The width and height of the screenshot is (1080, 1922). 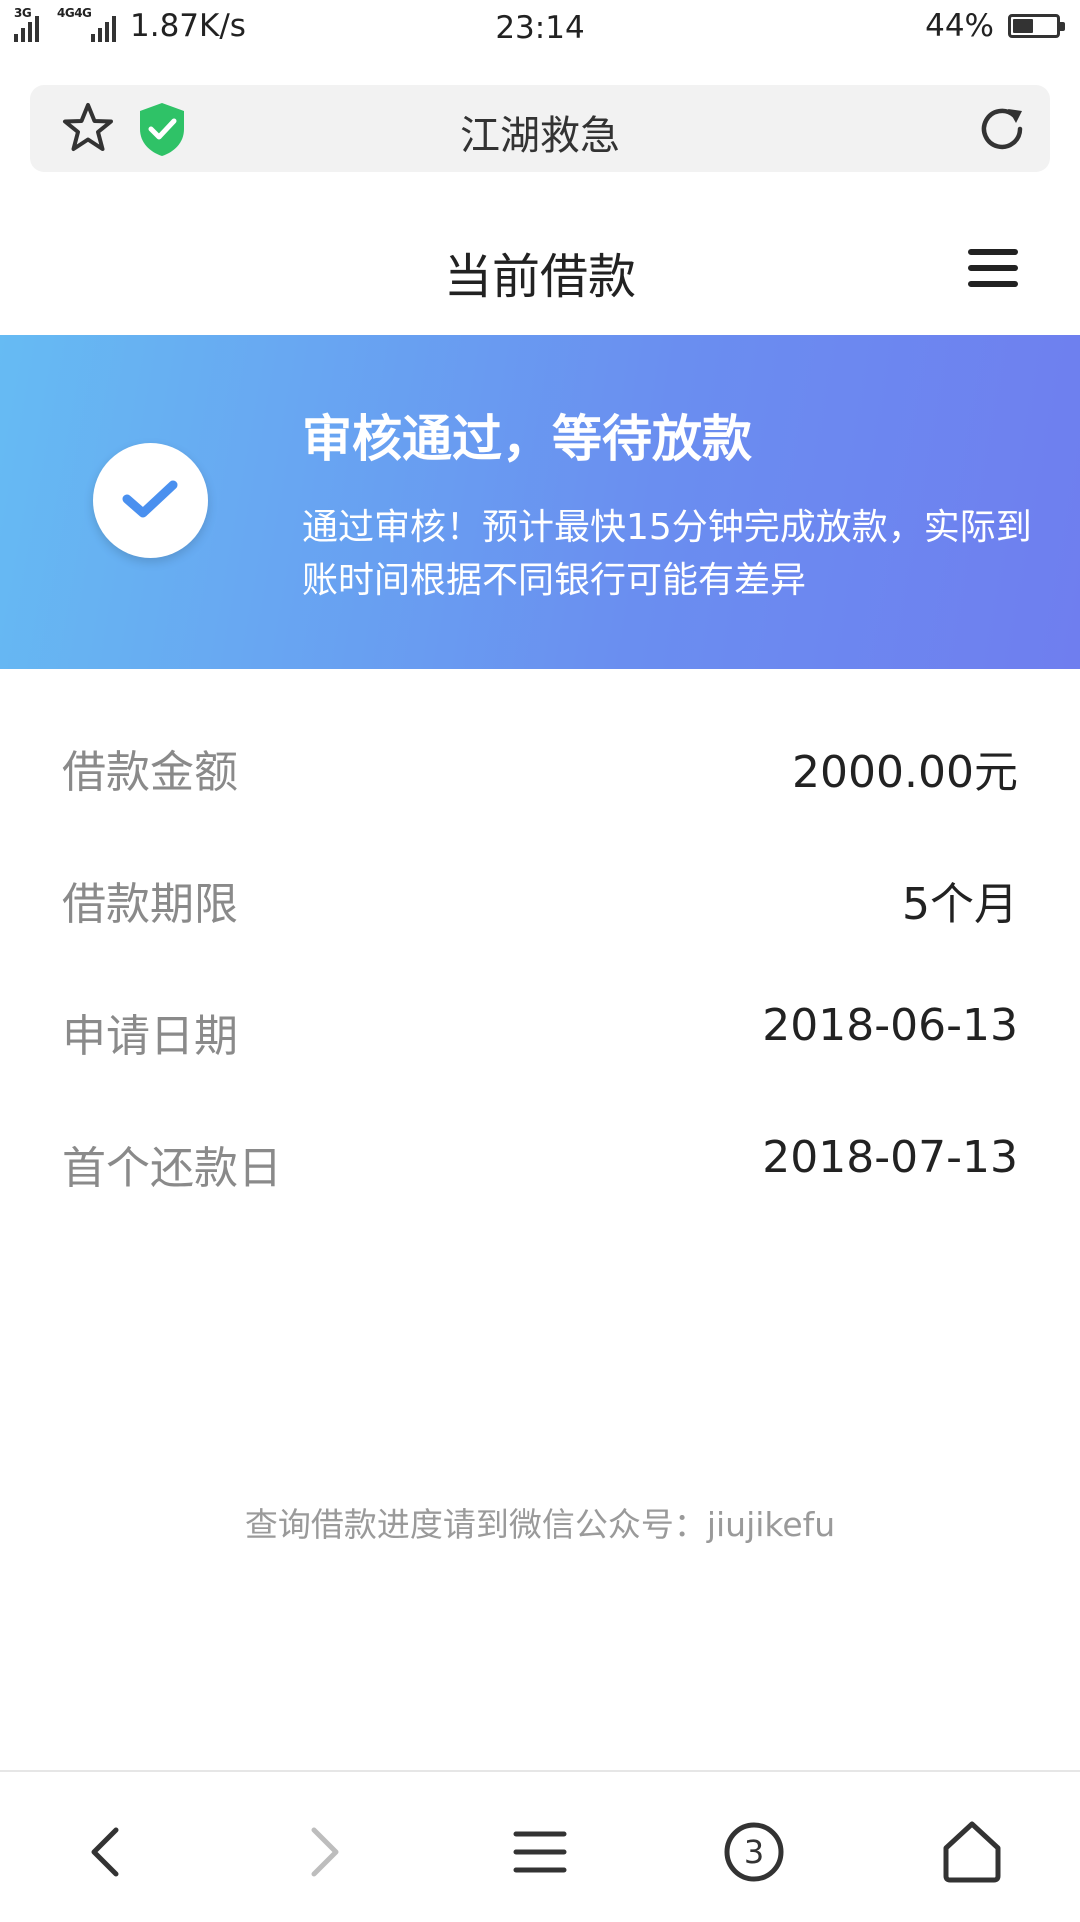 I want to click on bottom-nav: 3, so click(x=540, y=1846).